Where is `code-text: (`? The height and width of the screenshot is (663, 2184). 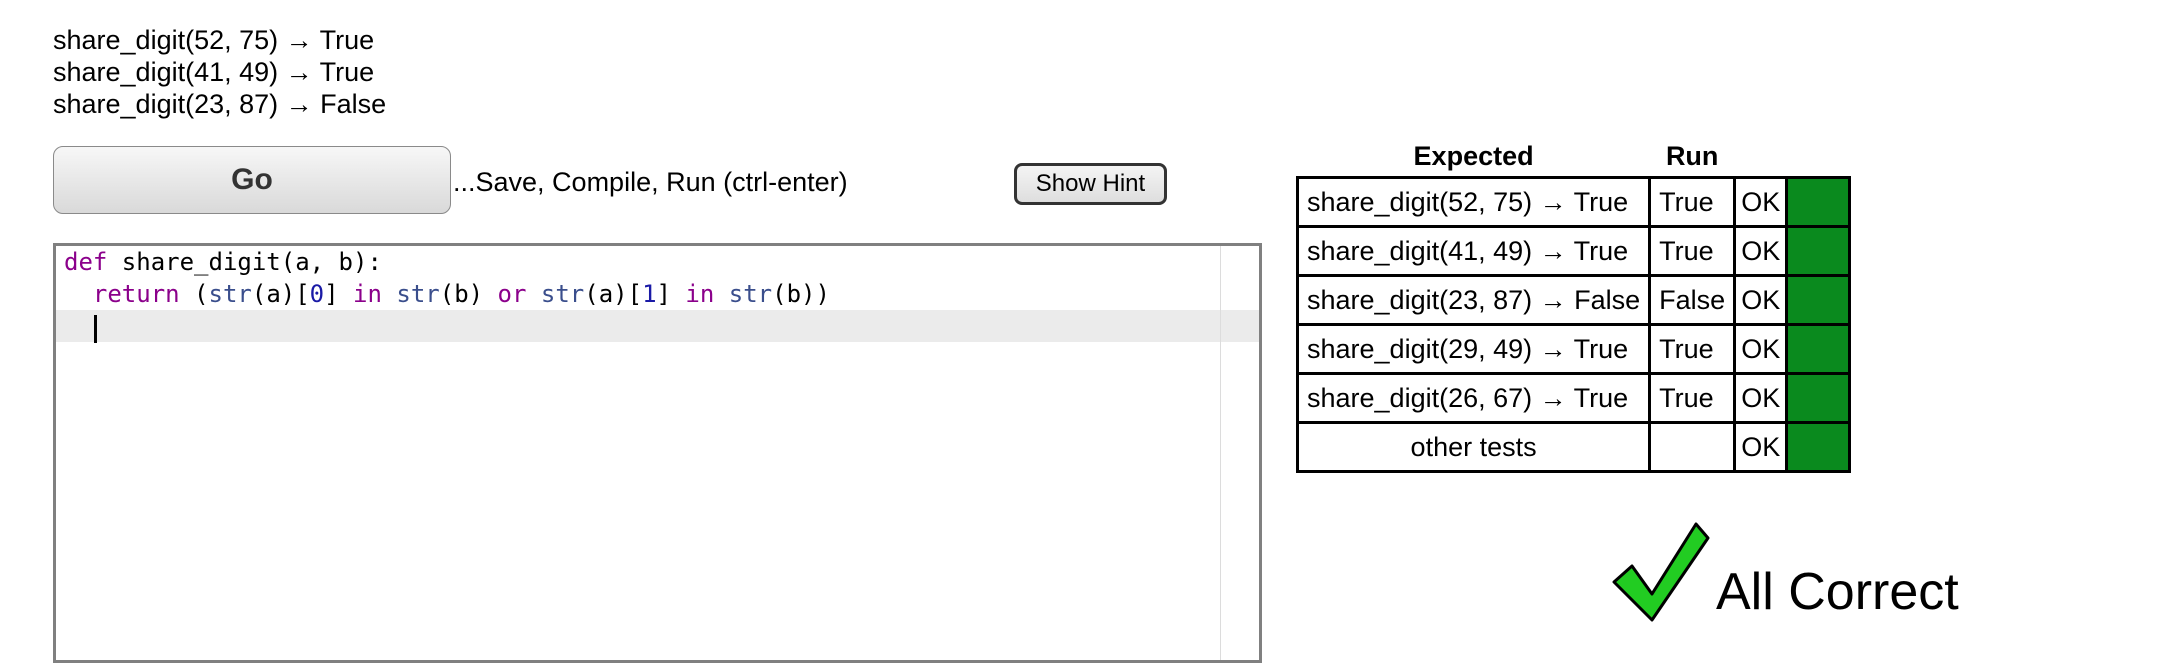
code-text: ( is located at coordinates (194, 294).